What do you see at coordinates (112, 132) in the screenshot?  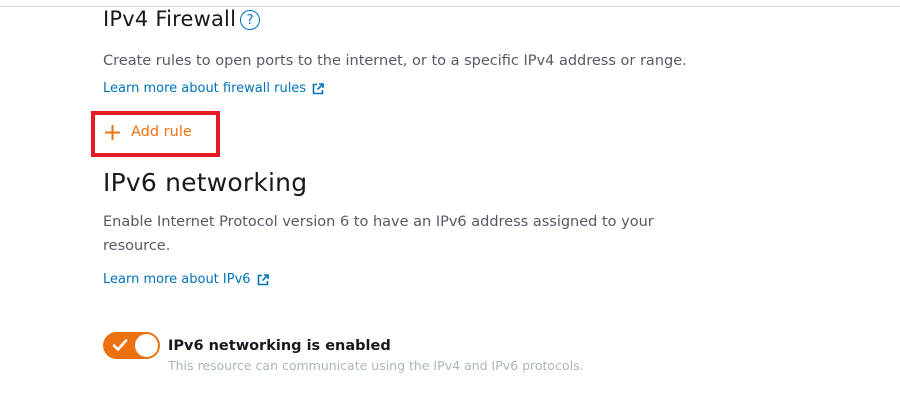 I see `plus-icon` at bounding box center [112, 132].